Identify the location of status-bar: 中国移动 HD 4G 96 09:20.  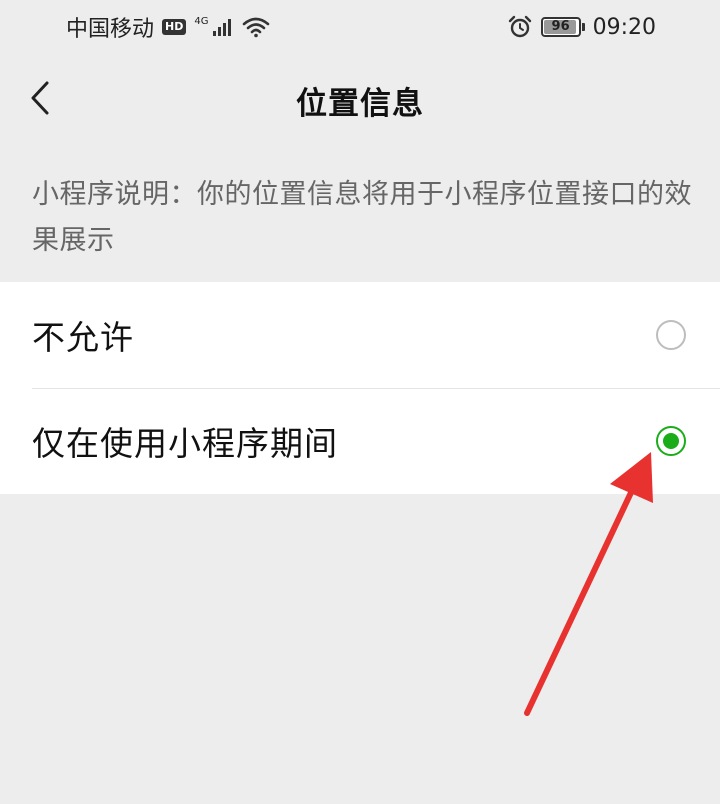
(360, 27).